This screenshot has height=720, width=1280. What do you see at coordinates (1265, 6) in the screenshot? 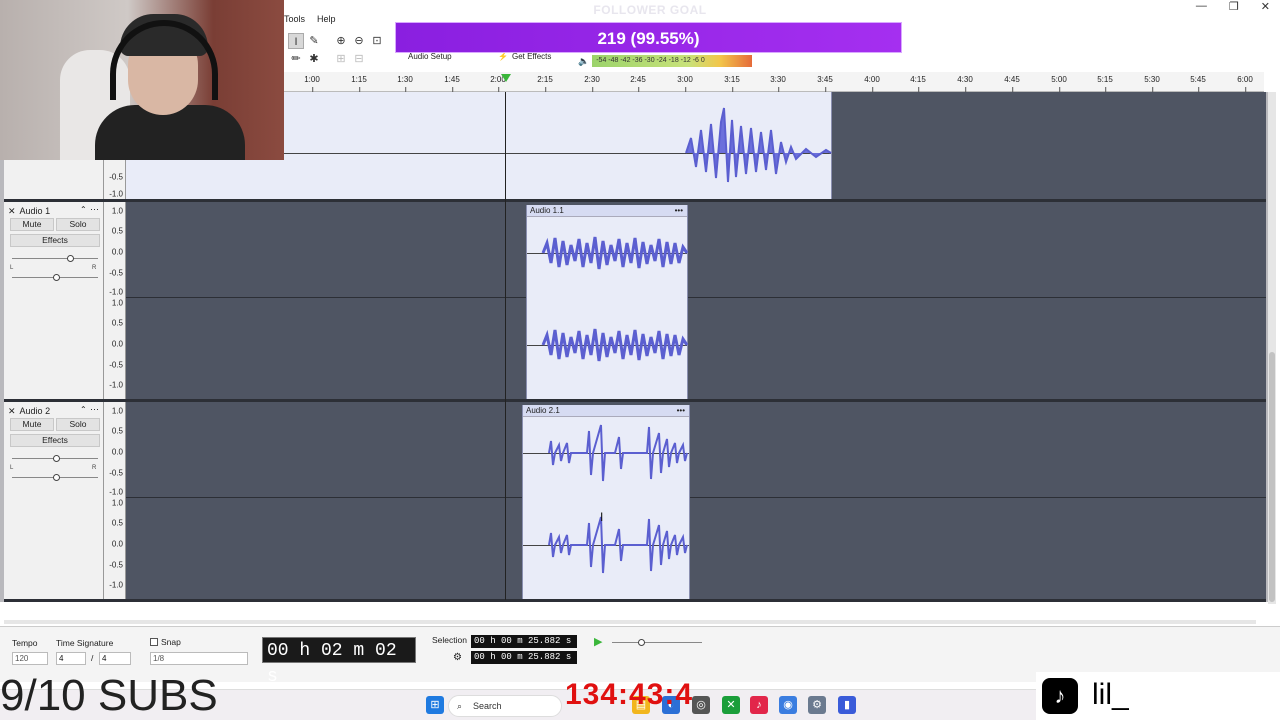
I see `close-button: ✕` at bounding box center [1265, 6].